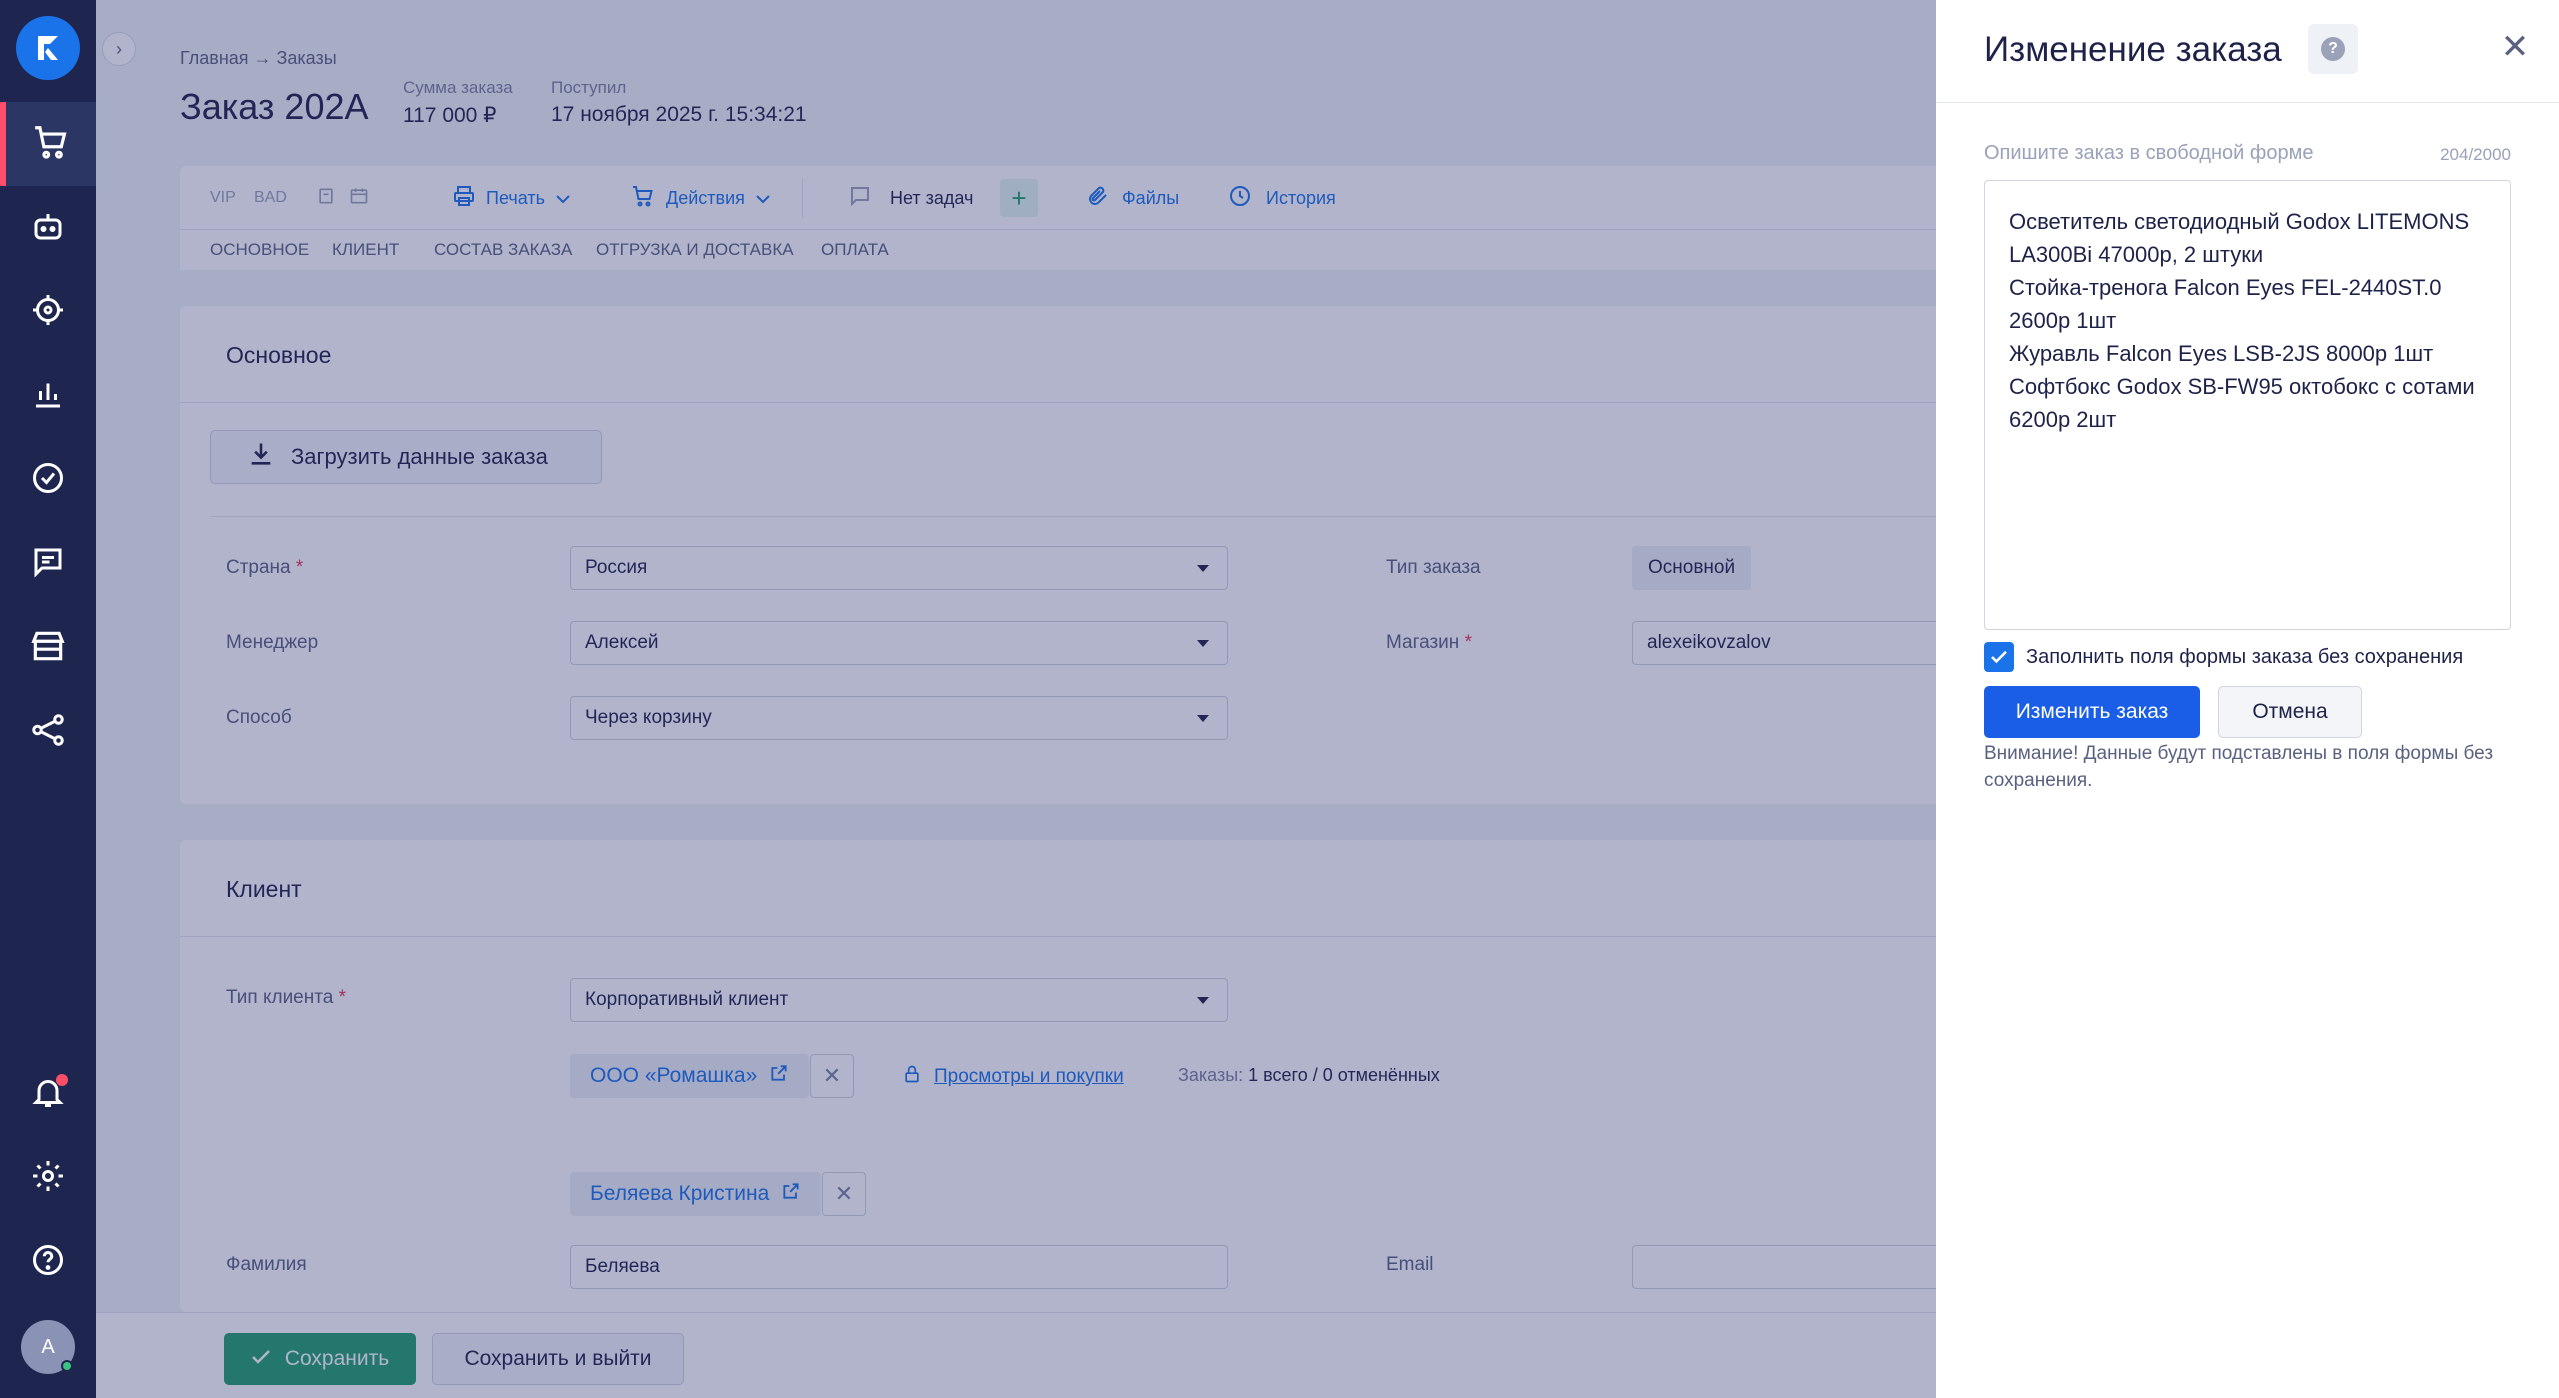  I want to click on nav-notifications, so click(48, 1094).